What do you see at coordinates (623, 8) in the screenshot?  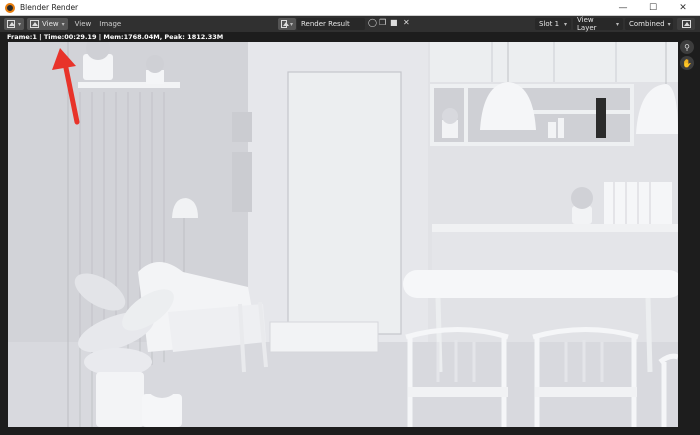 I see `minimize-icon: —` at bounding box center [623, 8].